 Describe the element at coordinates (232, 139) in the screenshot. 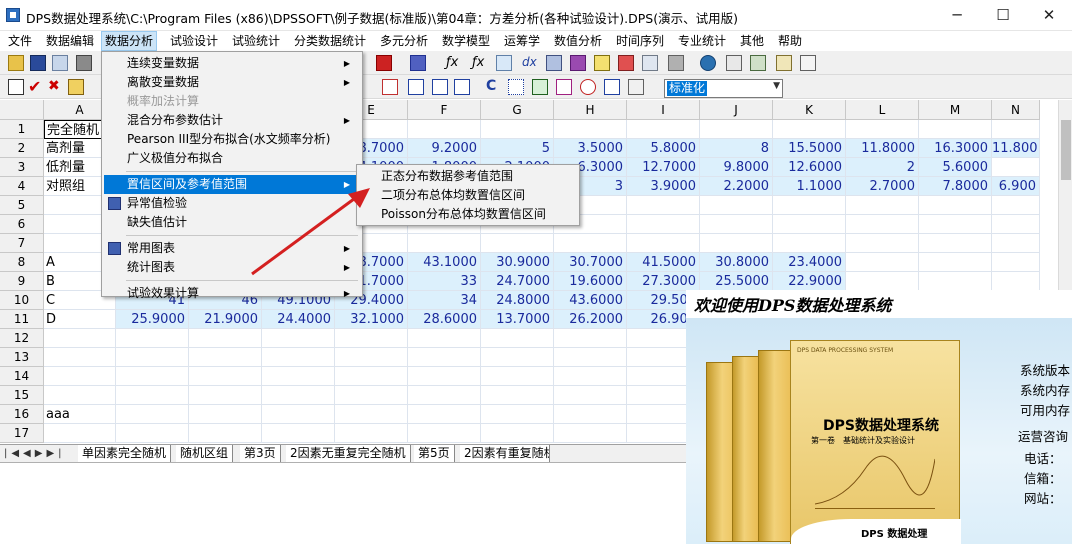

I see `menu-item: Pearson III型分布拟合(水文频率分析)` at that location.